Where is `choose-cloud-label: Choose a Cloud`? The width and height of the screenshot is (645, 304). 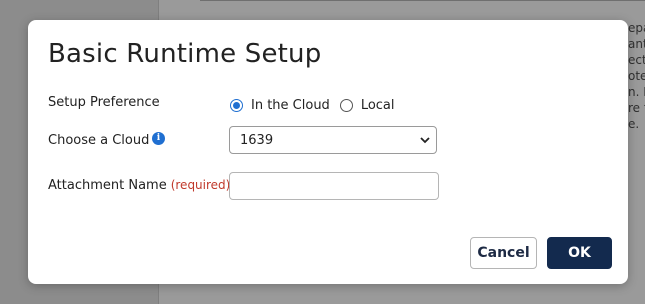 choose-cloud-label: Choose a Cloud is located at coordinates (99, 140).